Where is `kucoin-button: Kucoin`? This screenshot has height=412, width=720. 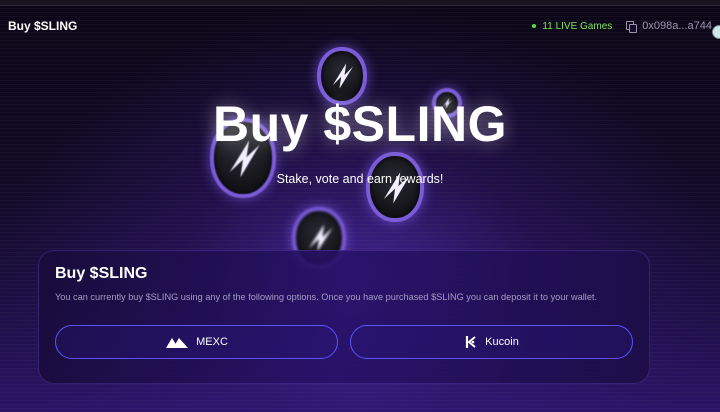 kucoin-button: Kucoin is located at coordinates (491, 342).